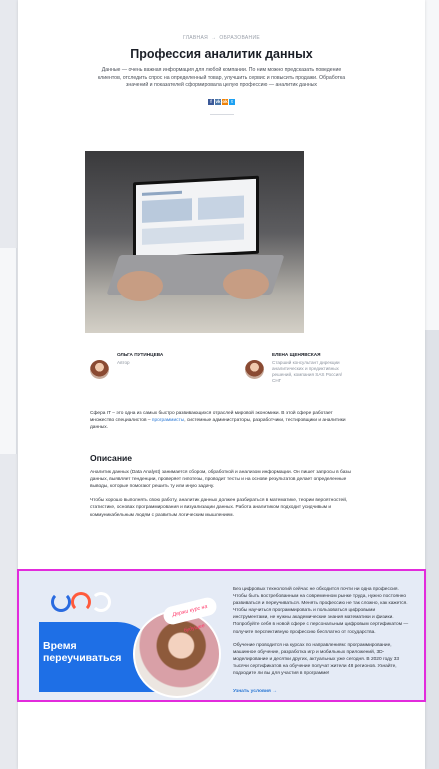 Image resolution: width=439 pixels, height=769 pixels. What do you see at coordinates (140, 286) in the screenshot?
I see `hand-left` at bounding box center [140, 286].